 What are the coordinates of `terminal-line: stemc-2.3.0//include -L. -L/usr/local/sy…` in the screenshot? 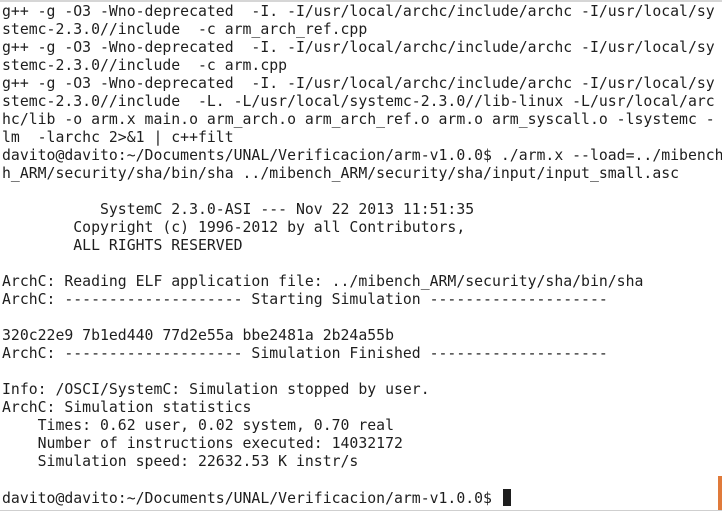 It's located at (358, 101).